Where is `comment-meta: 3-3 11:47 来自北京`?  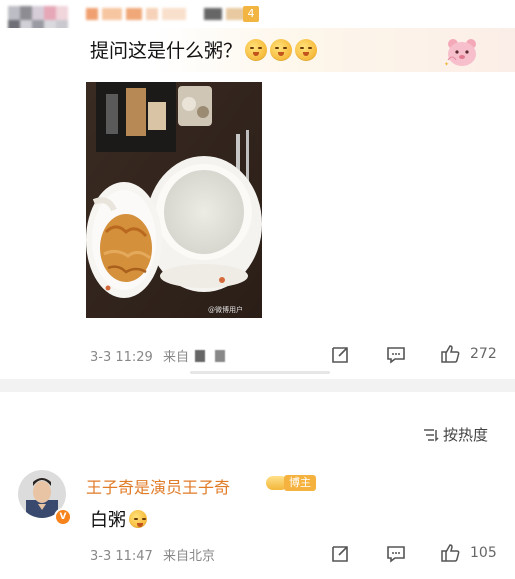 comment-meta: 3-3 11:47 来自北京 is located at coordinates (152, 554).